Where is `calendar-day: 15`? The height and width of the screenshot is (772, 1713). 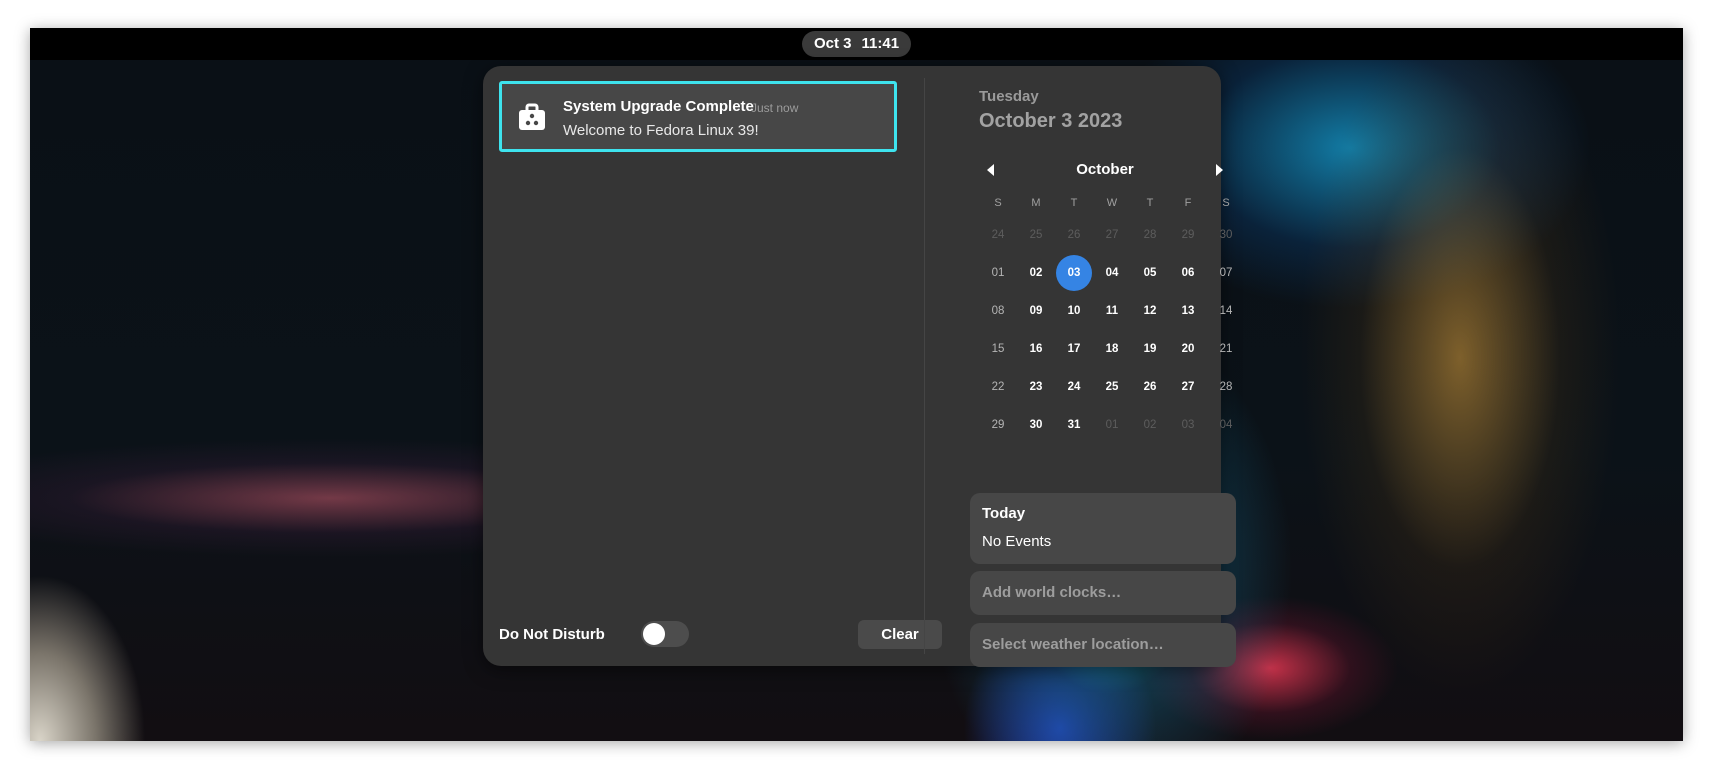
calendar-day: 15 is located at coordinates (998, 349).